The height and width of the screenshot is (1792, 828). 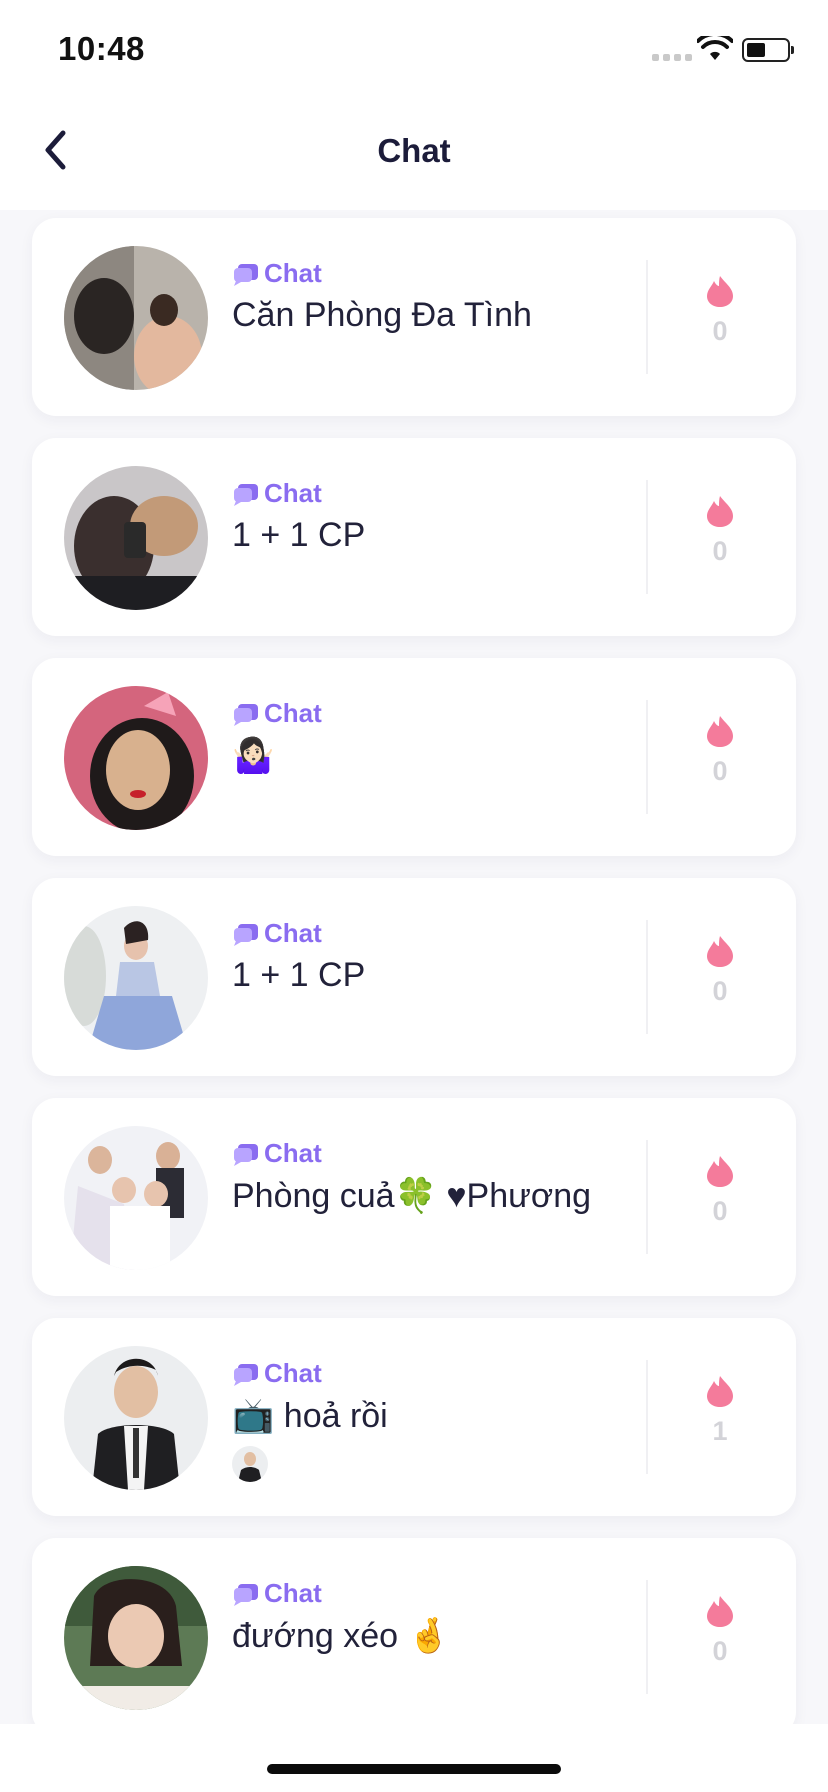 What do you see at coordinates (414, 1758) in the screenshot?
I see `home-bar` at bounding box center [414, 1758].